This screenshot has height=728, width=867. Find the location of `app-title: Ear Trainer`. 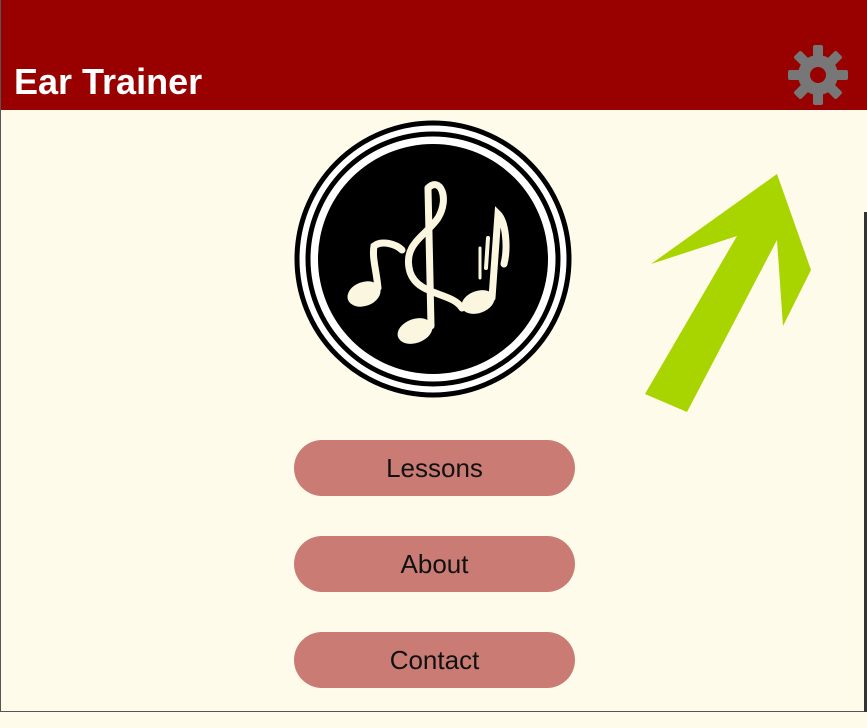

app-title: Ear Trainer is located at coordinates (108, 81).